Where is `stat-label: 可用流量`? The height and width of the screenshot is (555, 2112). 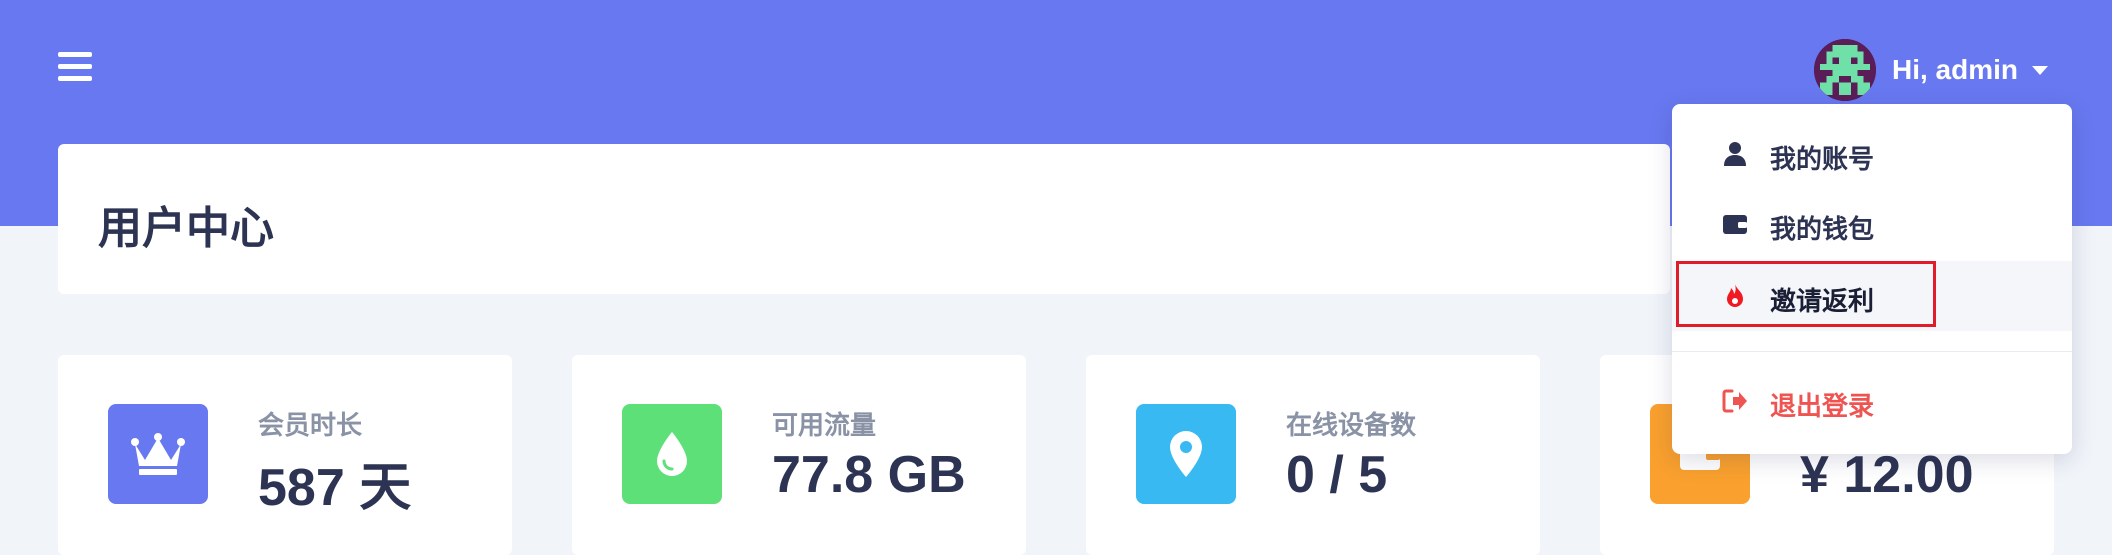 stat-label: 可用流量 is located at coordinates (824, 425).